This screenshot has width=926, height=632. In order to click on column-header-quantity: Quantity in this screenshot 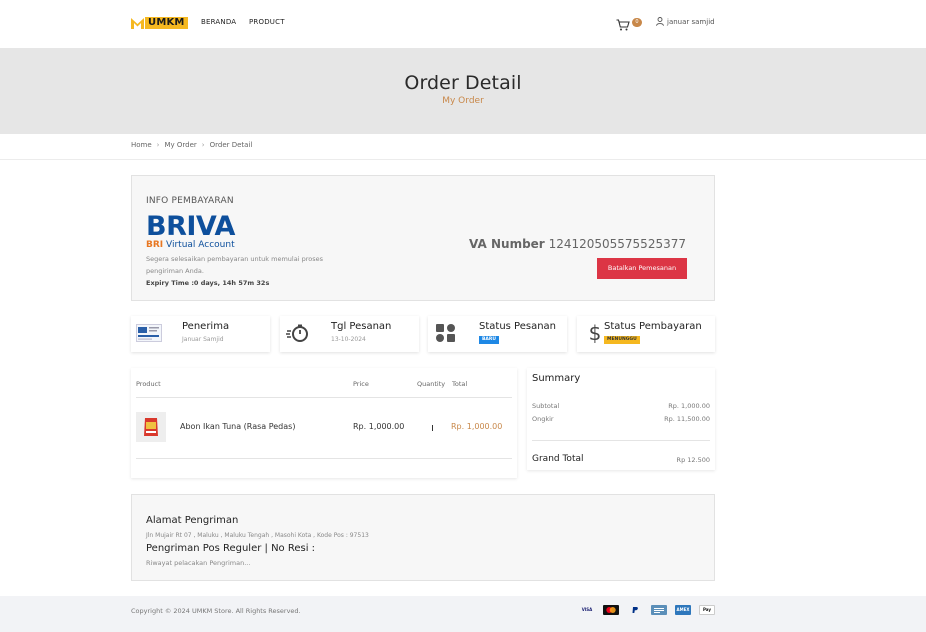, I will do `click(431, 384)`.